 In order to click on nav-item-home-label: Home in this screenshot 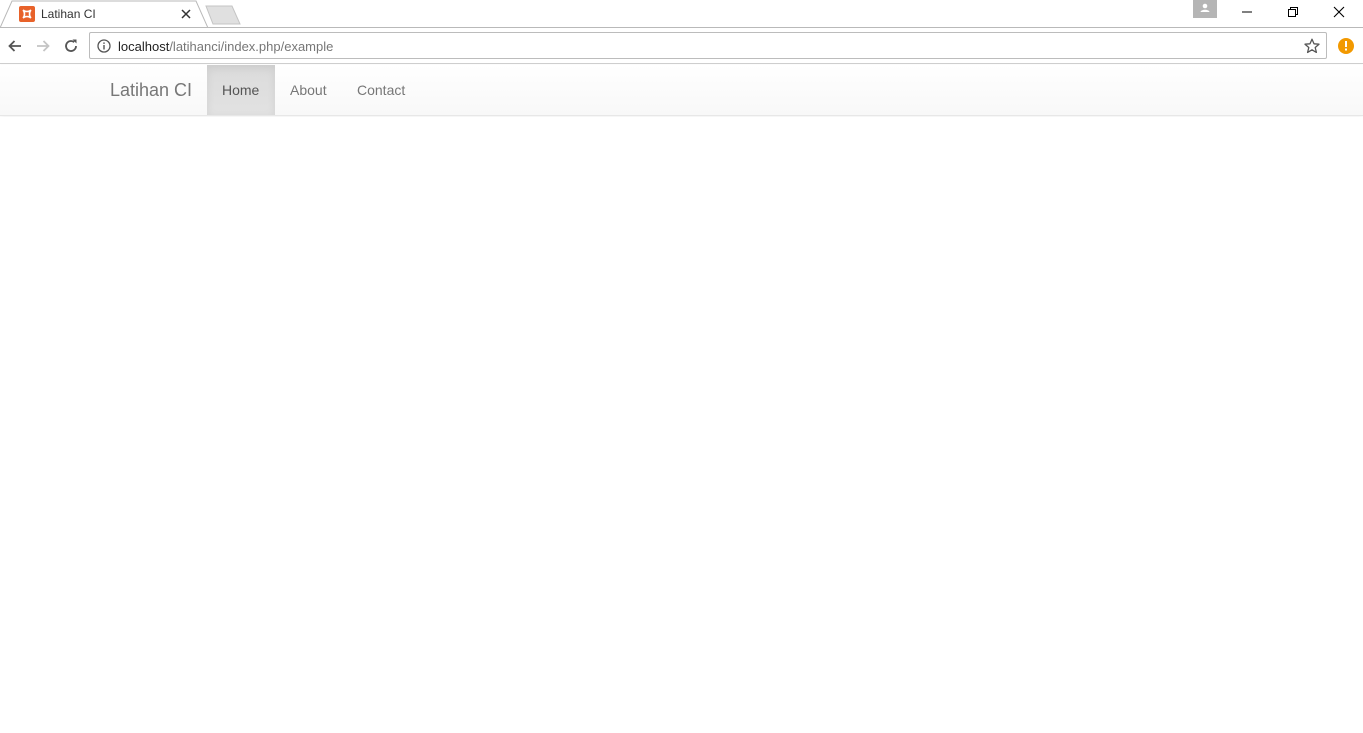, I will do `click(241, 90)`.